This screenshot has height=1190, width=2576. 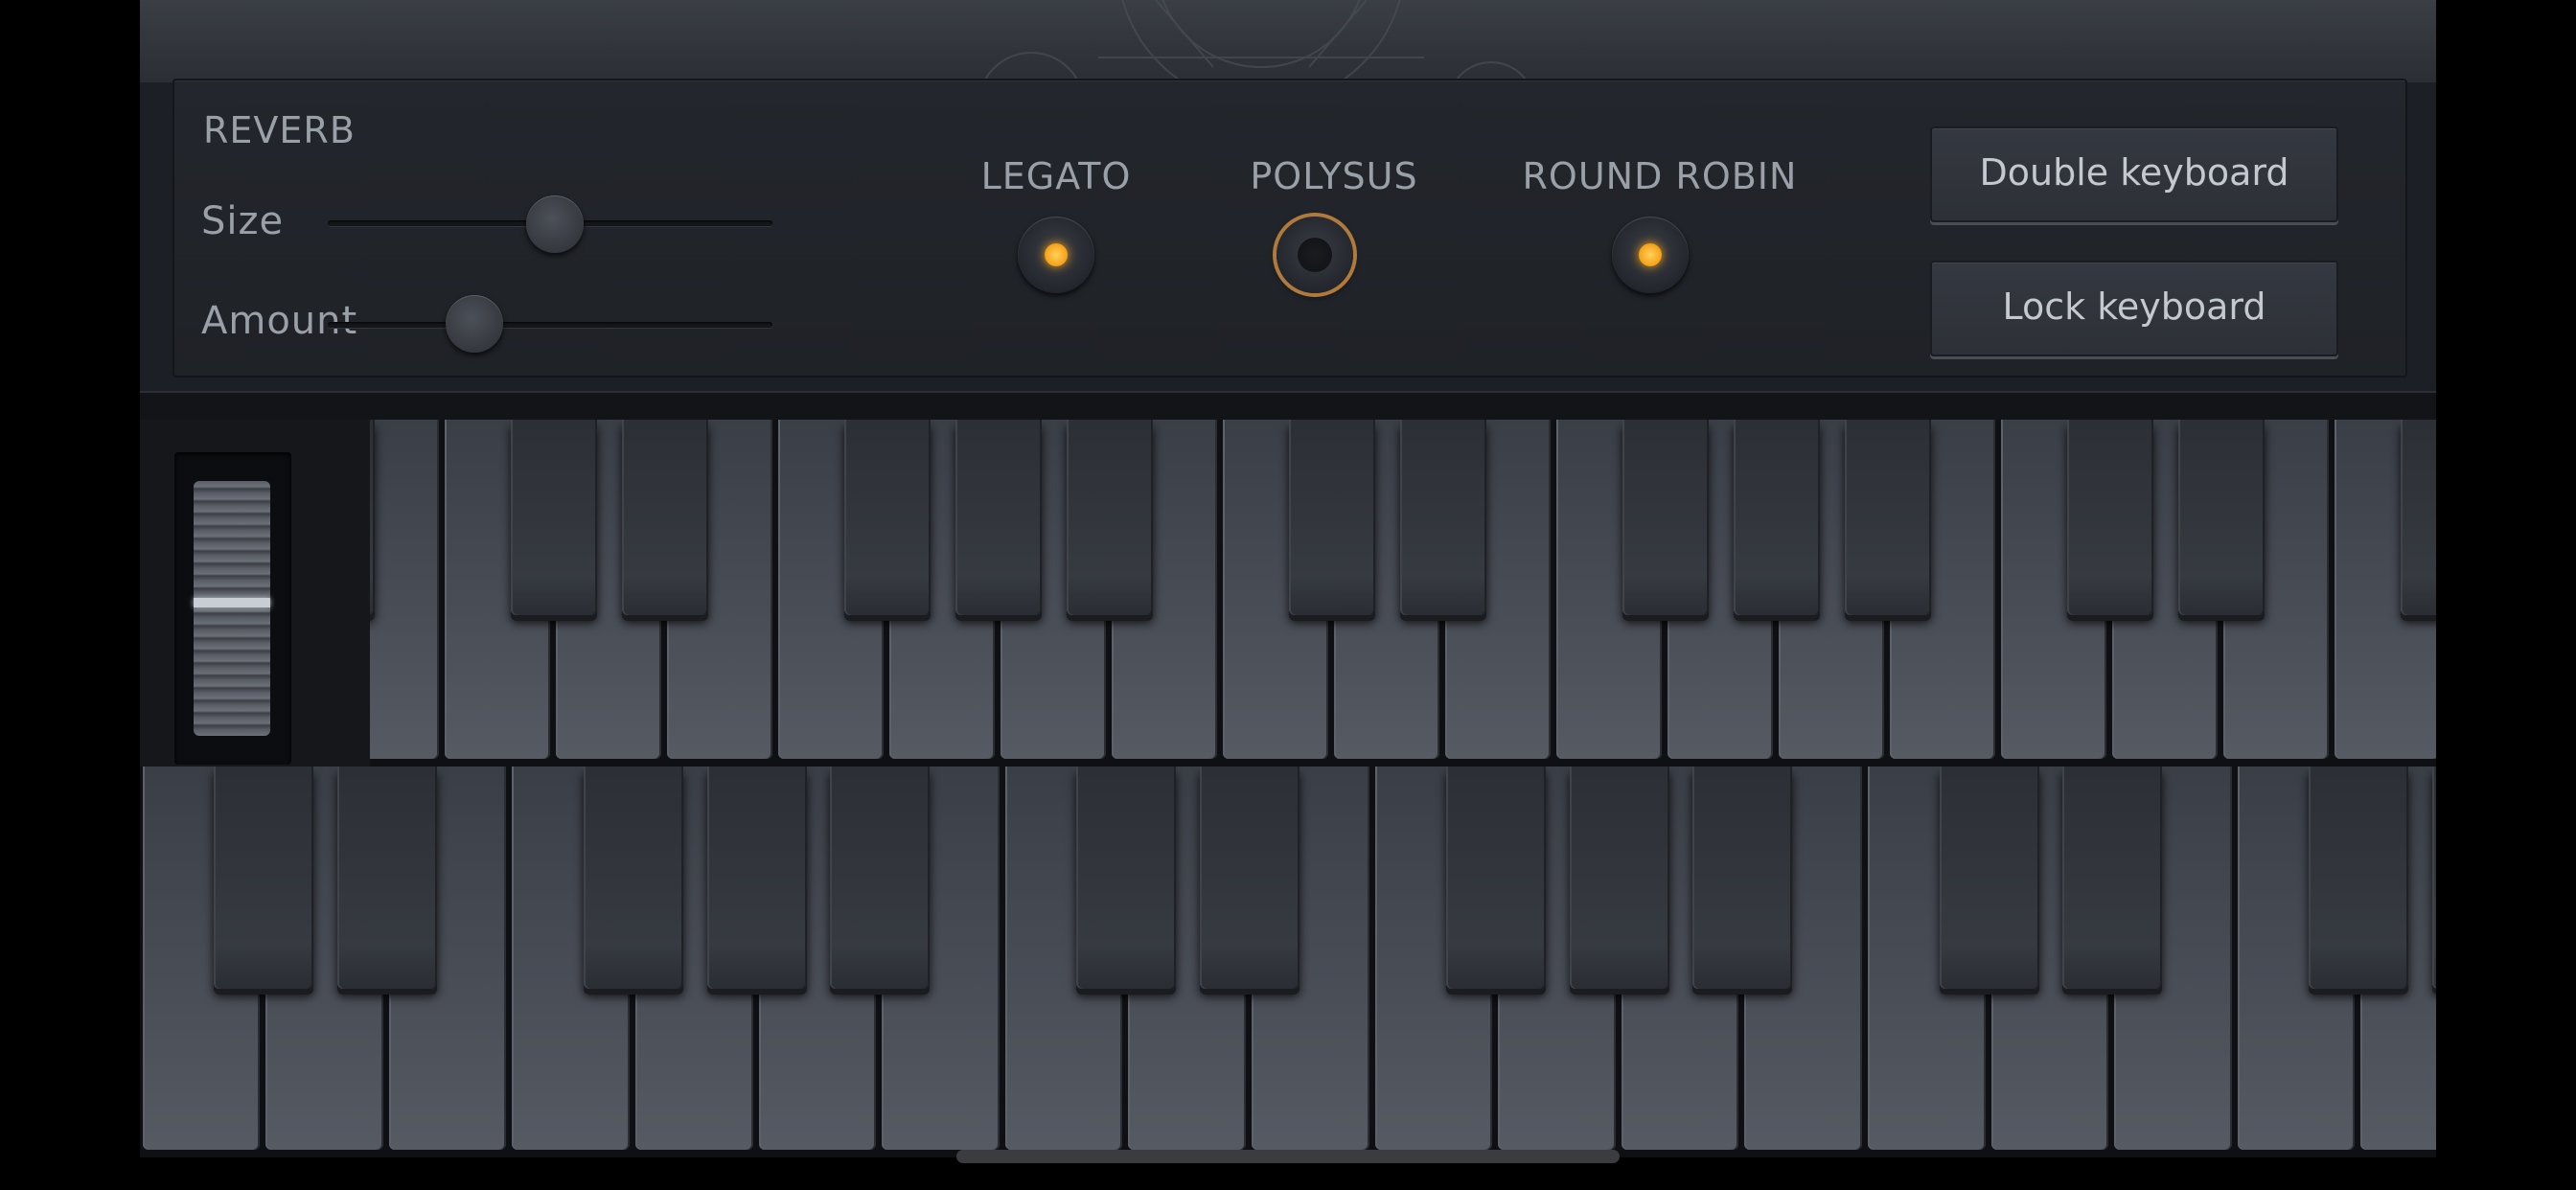 I want to click on keyboard-divider, so click(x=1288, y=405).